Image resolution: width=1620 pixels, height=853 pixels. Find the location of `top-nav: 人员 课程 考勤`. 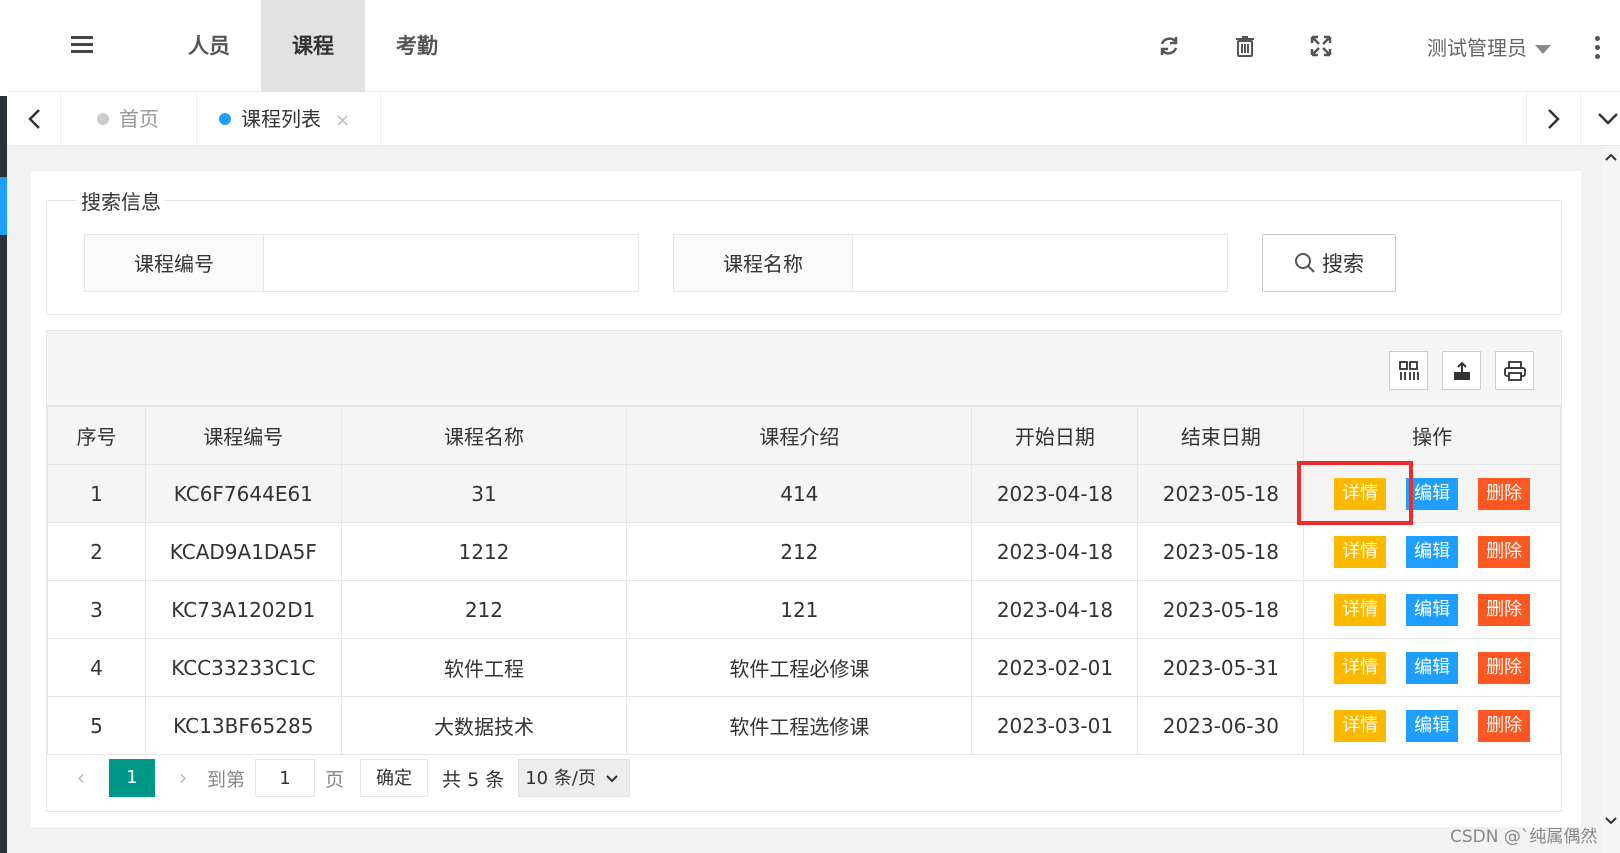

top-nav: 人员 课程 考勤 is located at coordinates (313, 46).